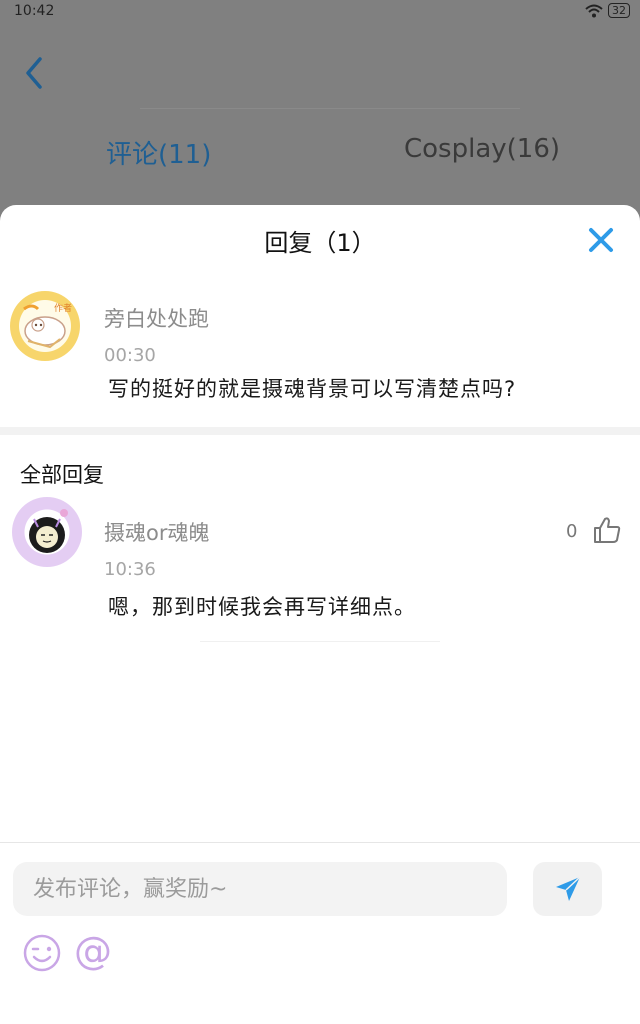 This screenshot has width=640, height=1024. I want to click on send-icon, so click(568, 888).